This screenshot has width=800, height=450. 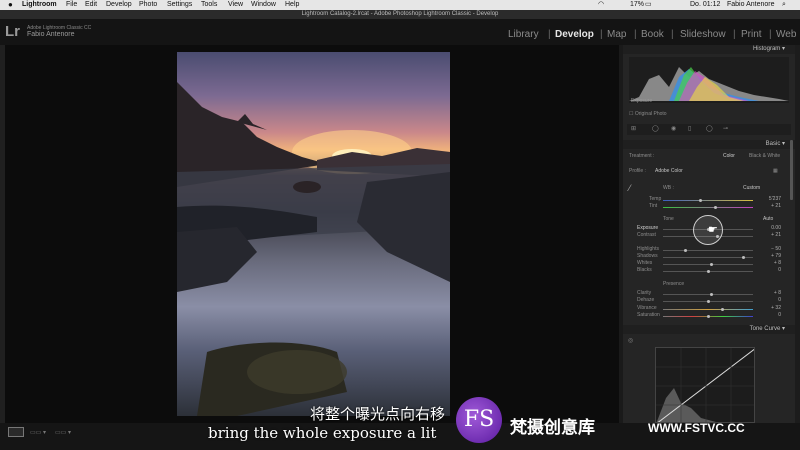 What do you see at coordinates (630, 340) in the screenshot?
I see `target-adjust-icon: ◎` at bounding box center [630, 340].